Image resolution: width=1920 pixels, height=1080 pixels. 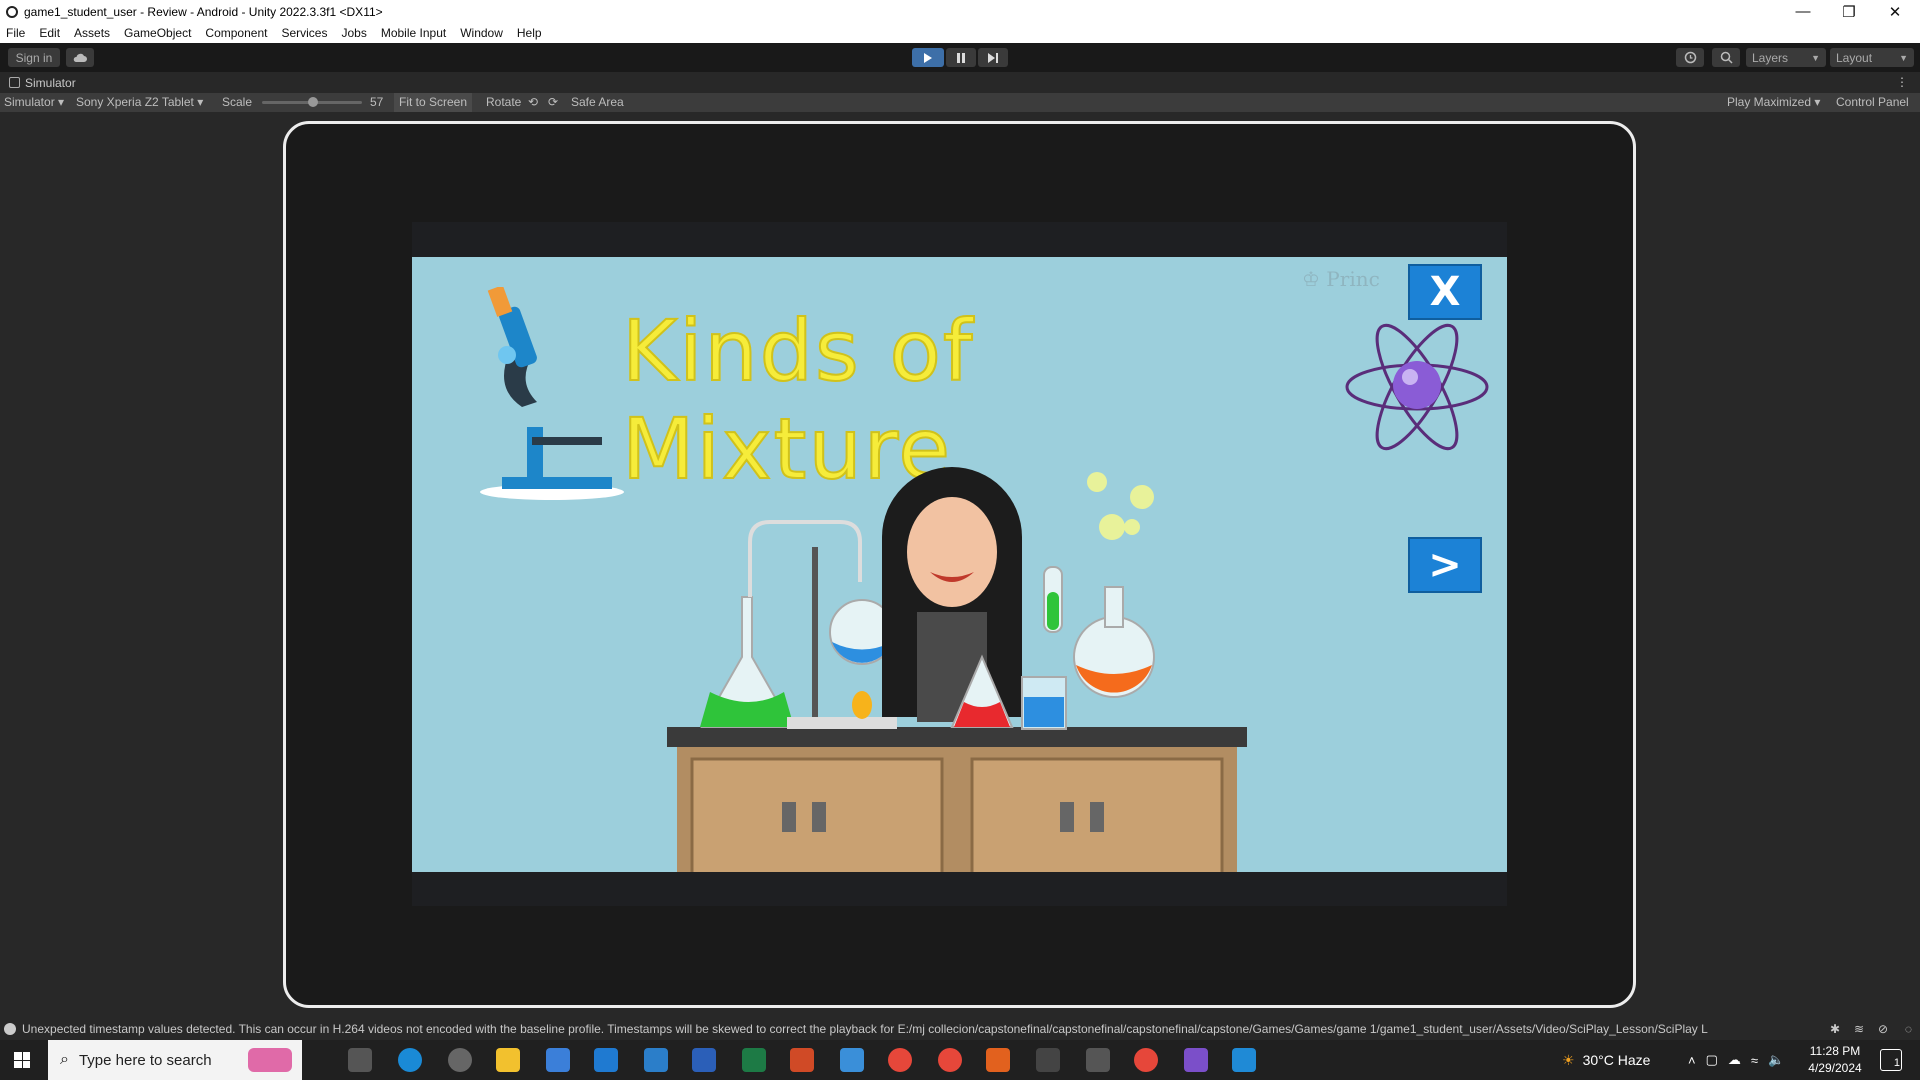 I want to click on start-button, so click(x=22, y=1060).